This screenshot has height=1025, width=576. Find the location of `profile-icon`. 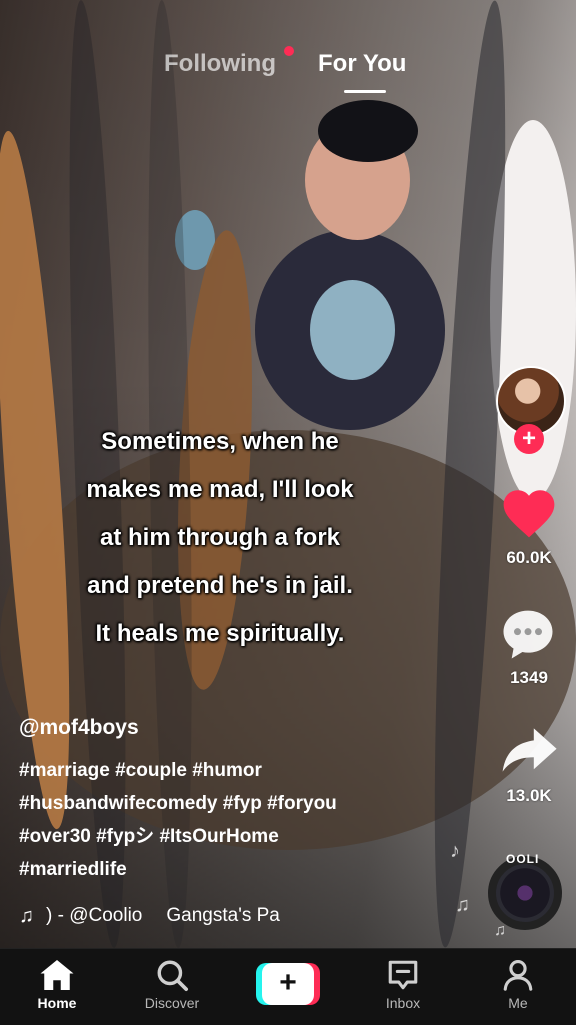

profile-icon is located at coordinates (518, 975).